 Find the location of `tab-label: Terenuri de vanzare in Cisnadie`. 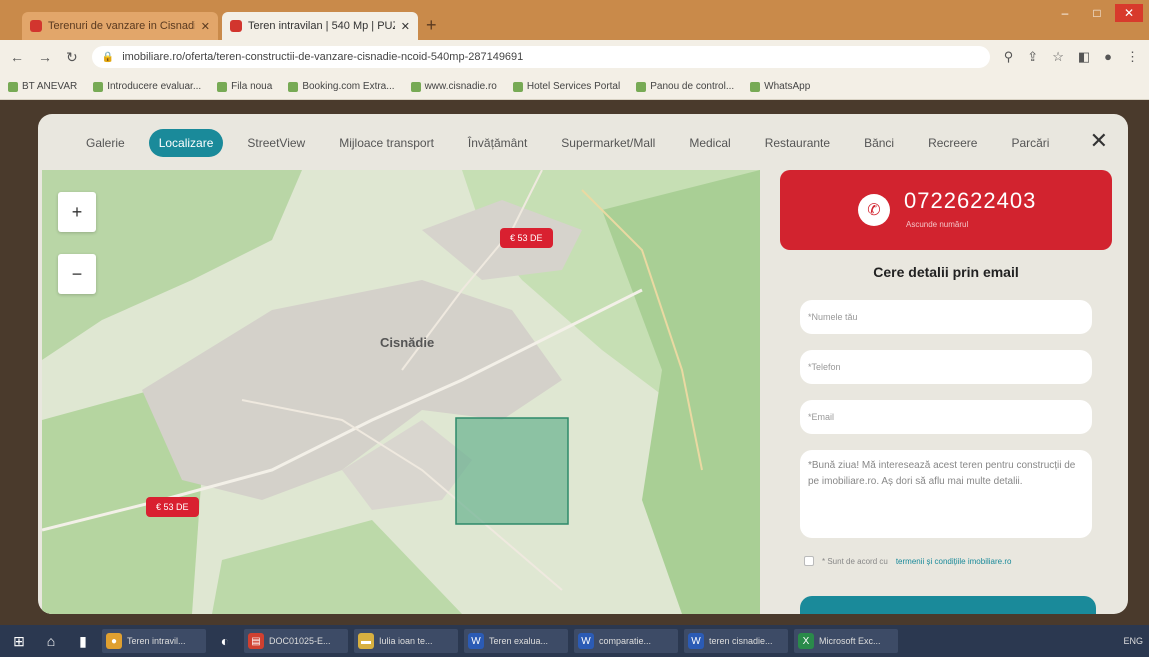

tab-label: Terenuri de vanzare in Cisnadie is located at coordinates (121, 26).